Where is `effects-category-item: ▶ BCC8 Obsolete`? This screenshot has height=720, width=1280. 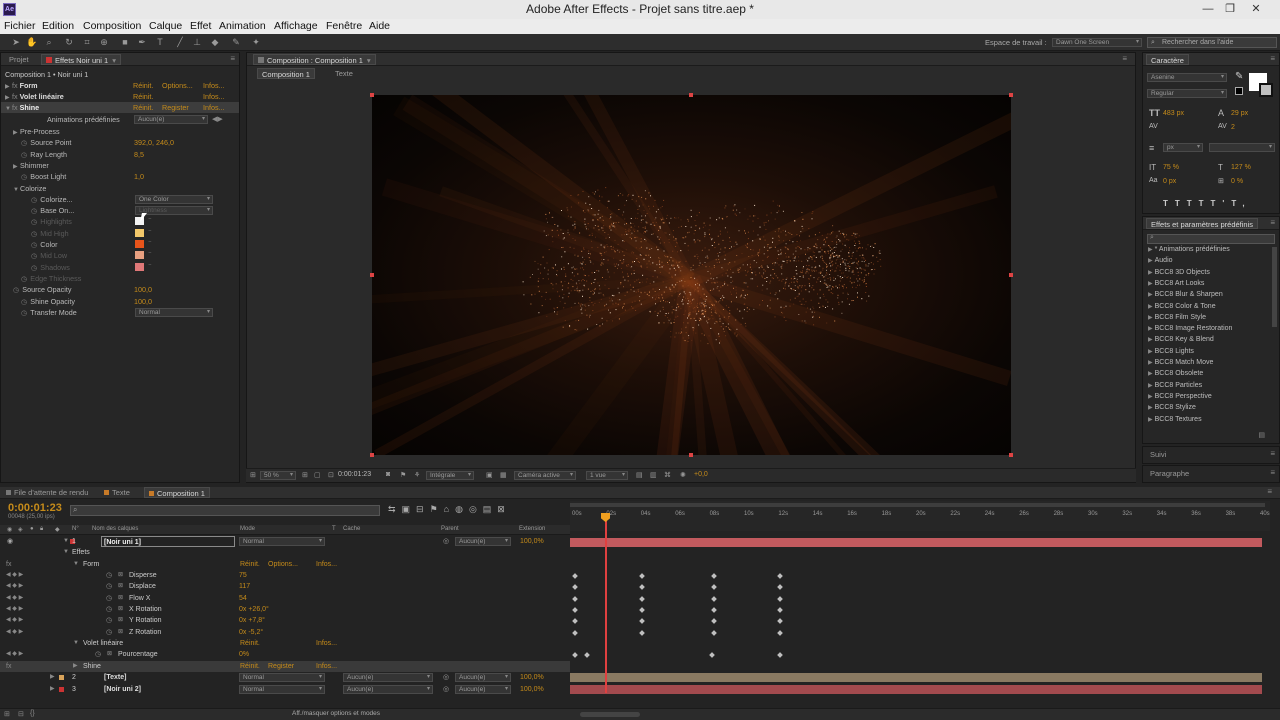
effects-category-item: ▶ BCC8 Obsolete is located at coordinates (1175, 375).